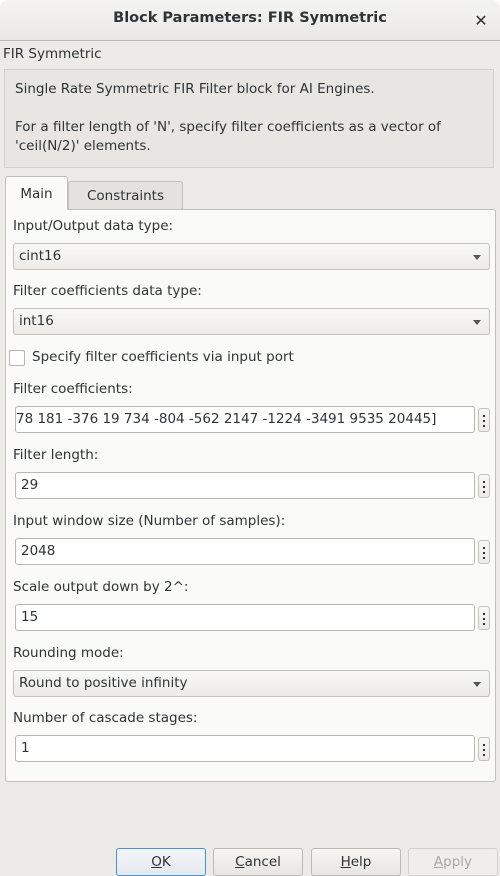 The width and height of the screenshot is (500, 876). Describe the element at coordinates (458, 862) in the screenshot. I see `apply-label-rest: pply` at that location.